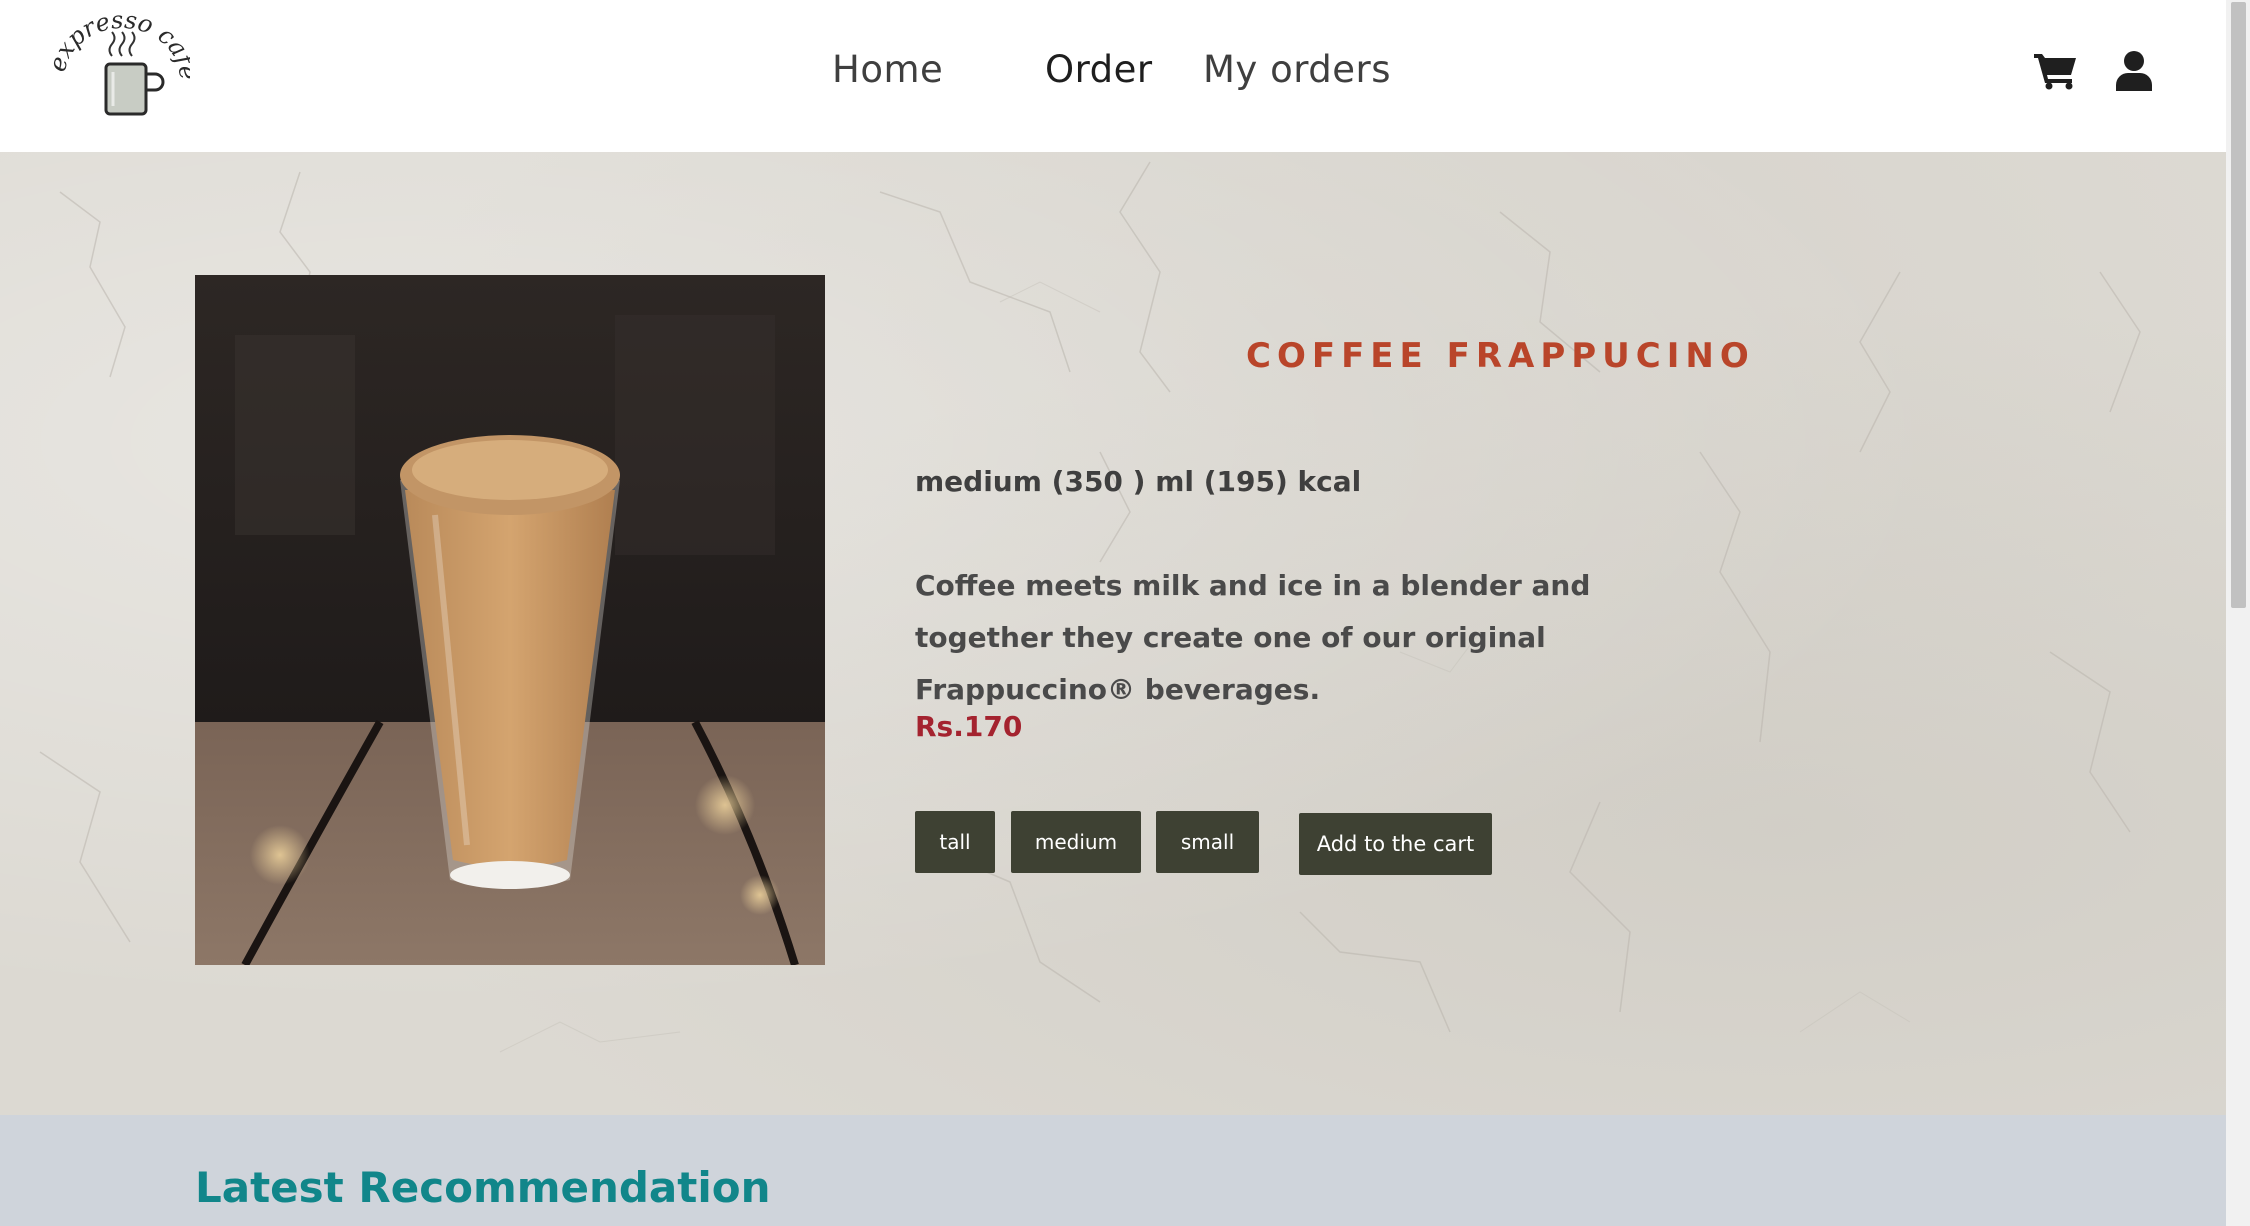  I want to click on product-price: Rs.170, so click(969, 726).